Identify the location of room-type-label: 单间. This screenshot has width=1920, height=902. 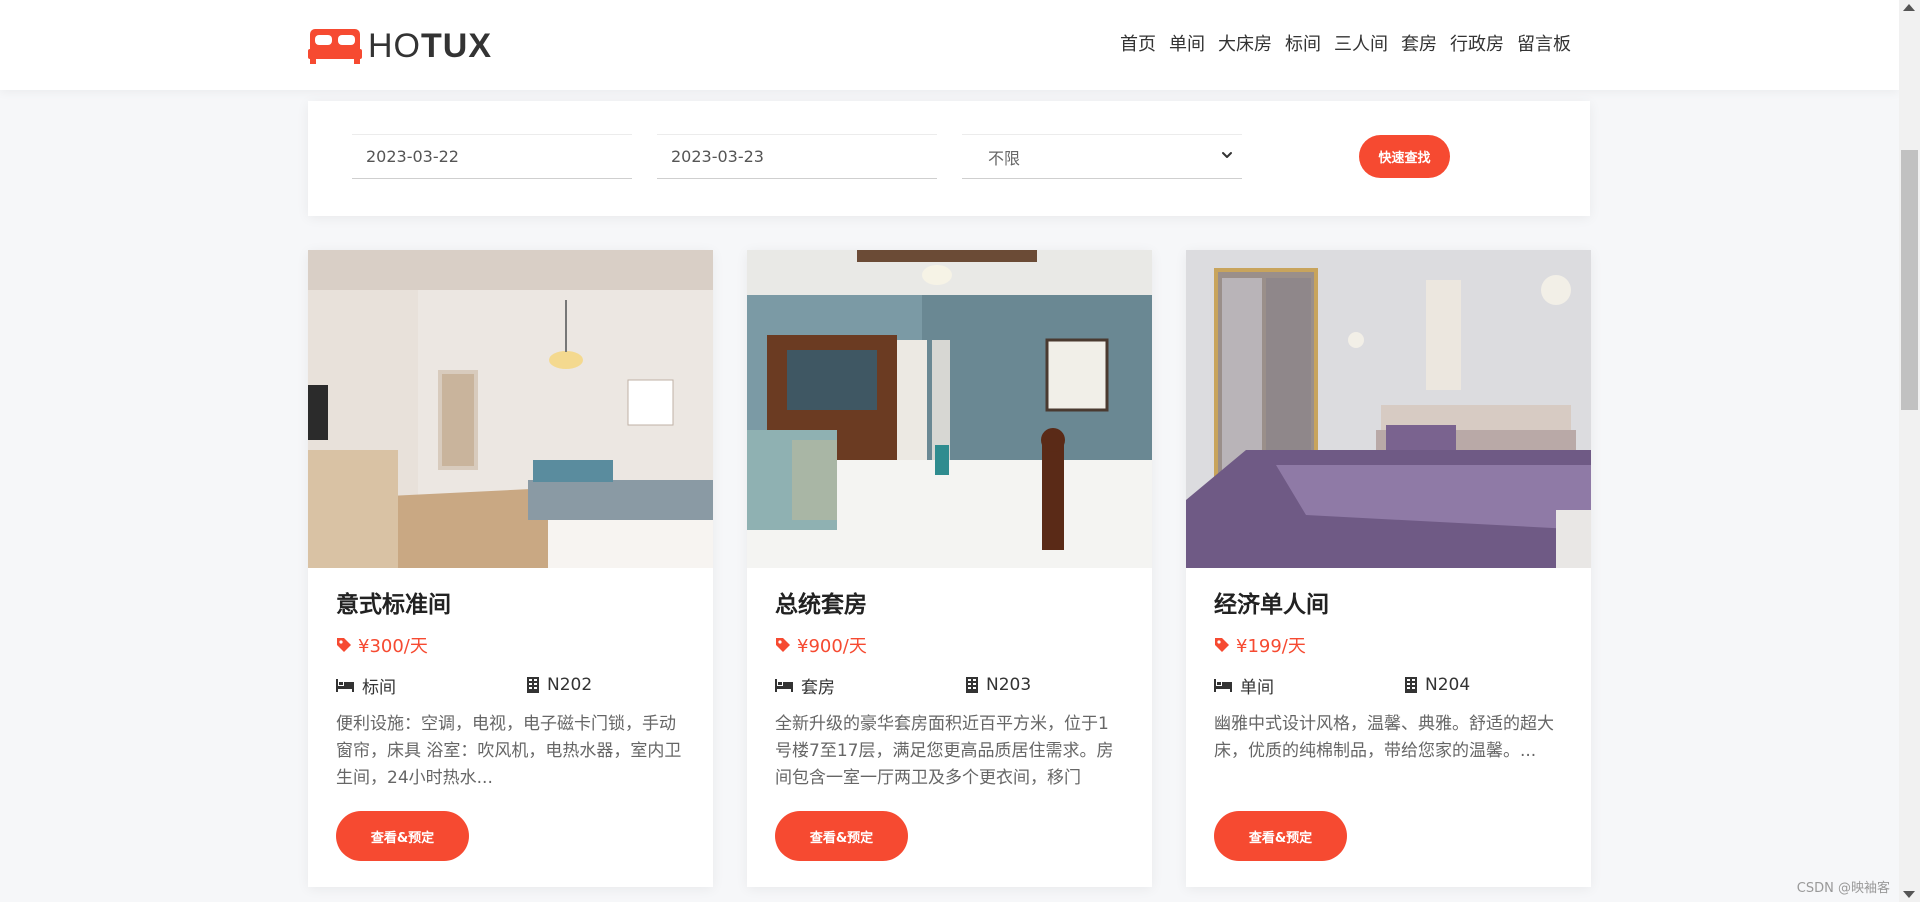
(1257, 687).